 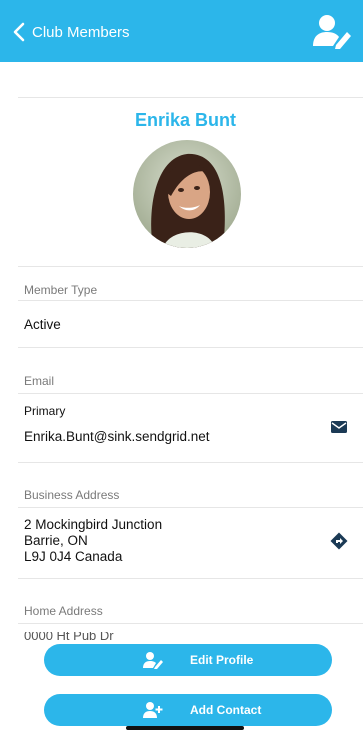 I want to click on navigation-bar: Club Members, so click(x=181, y=31).